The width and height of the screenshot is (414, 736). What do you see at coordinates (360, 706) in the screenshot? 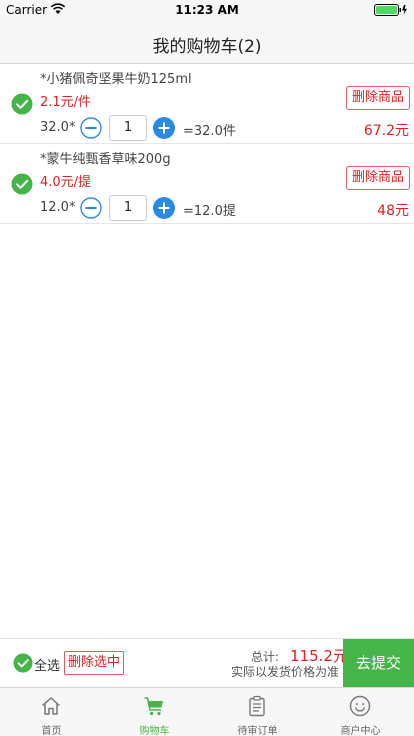
I see `smiley-icon` at bounding box center [360, 706].